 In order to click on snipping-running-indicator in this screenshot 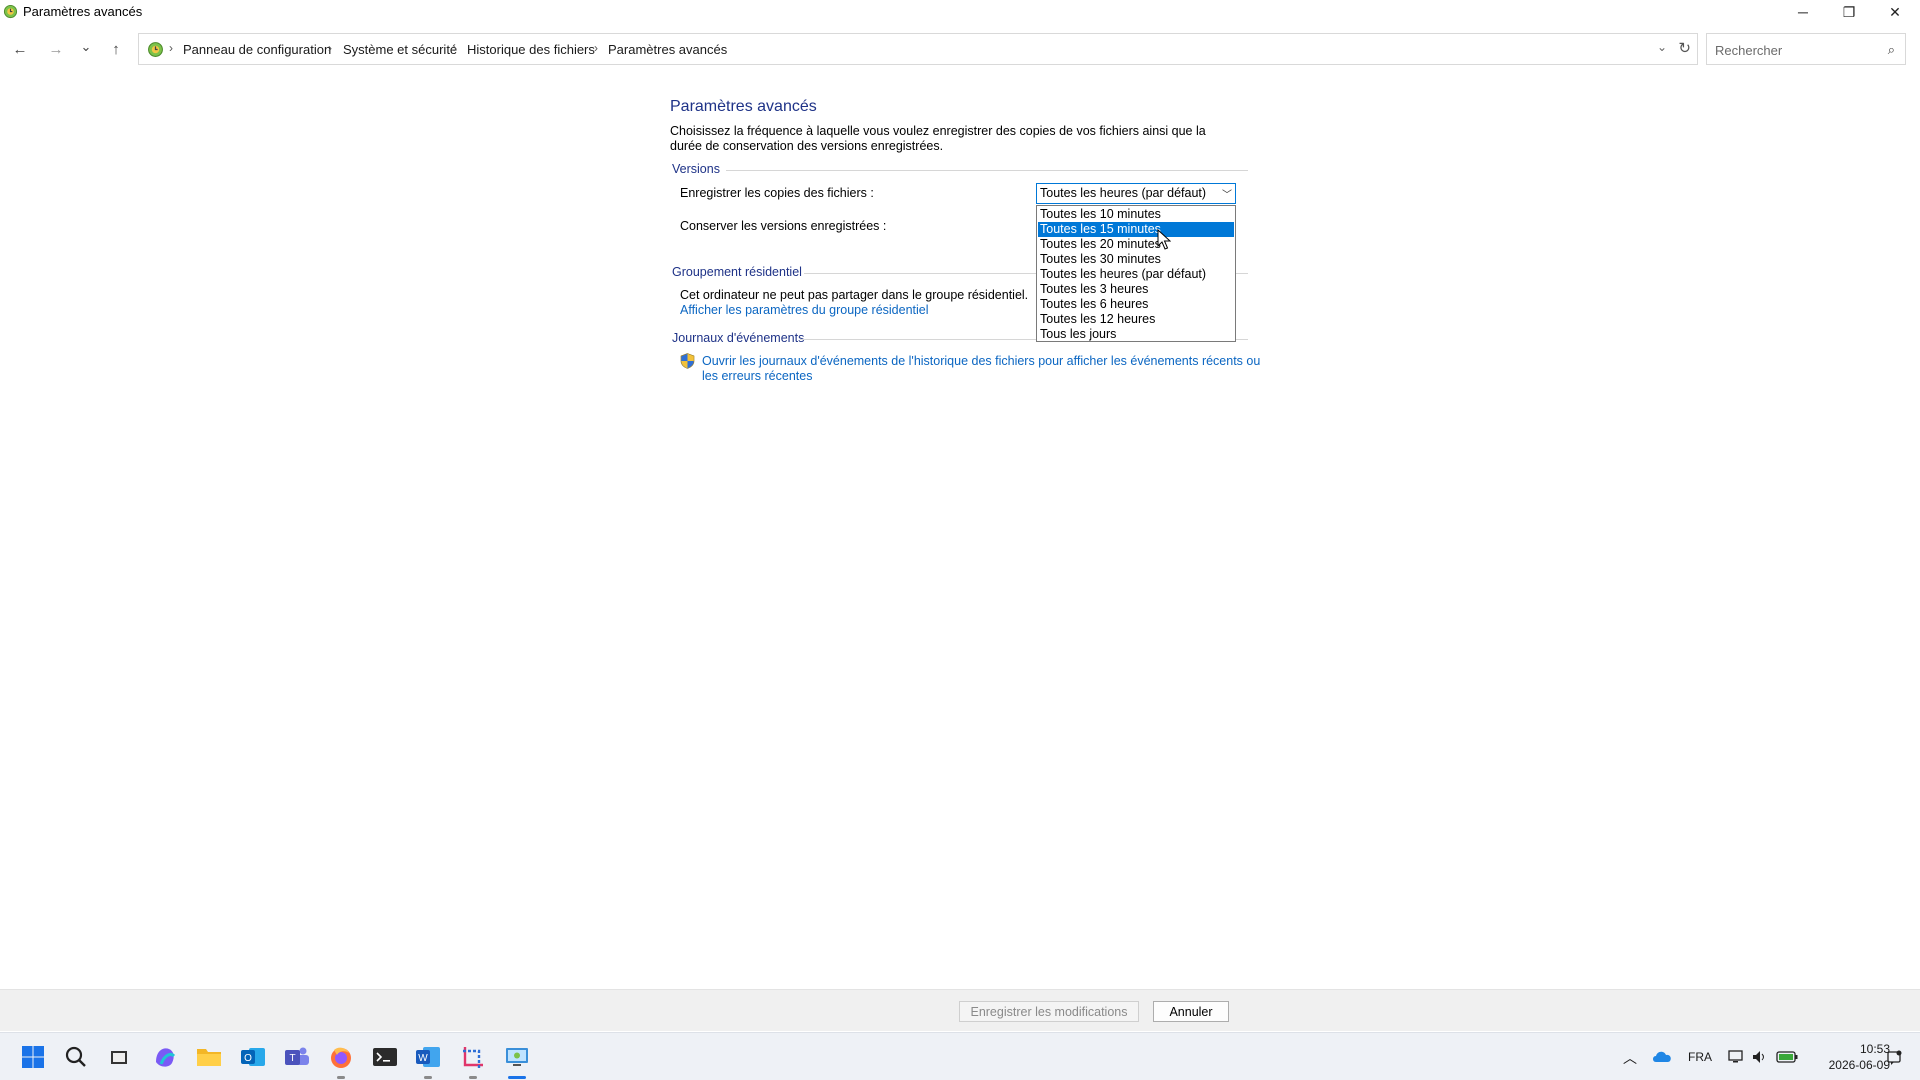, I will do `click(473, 1077)`.